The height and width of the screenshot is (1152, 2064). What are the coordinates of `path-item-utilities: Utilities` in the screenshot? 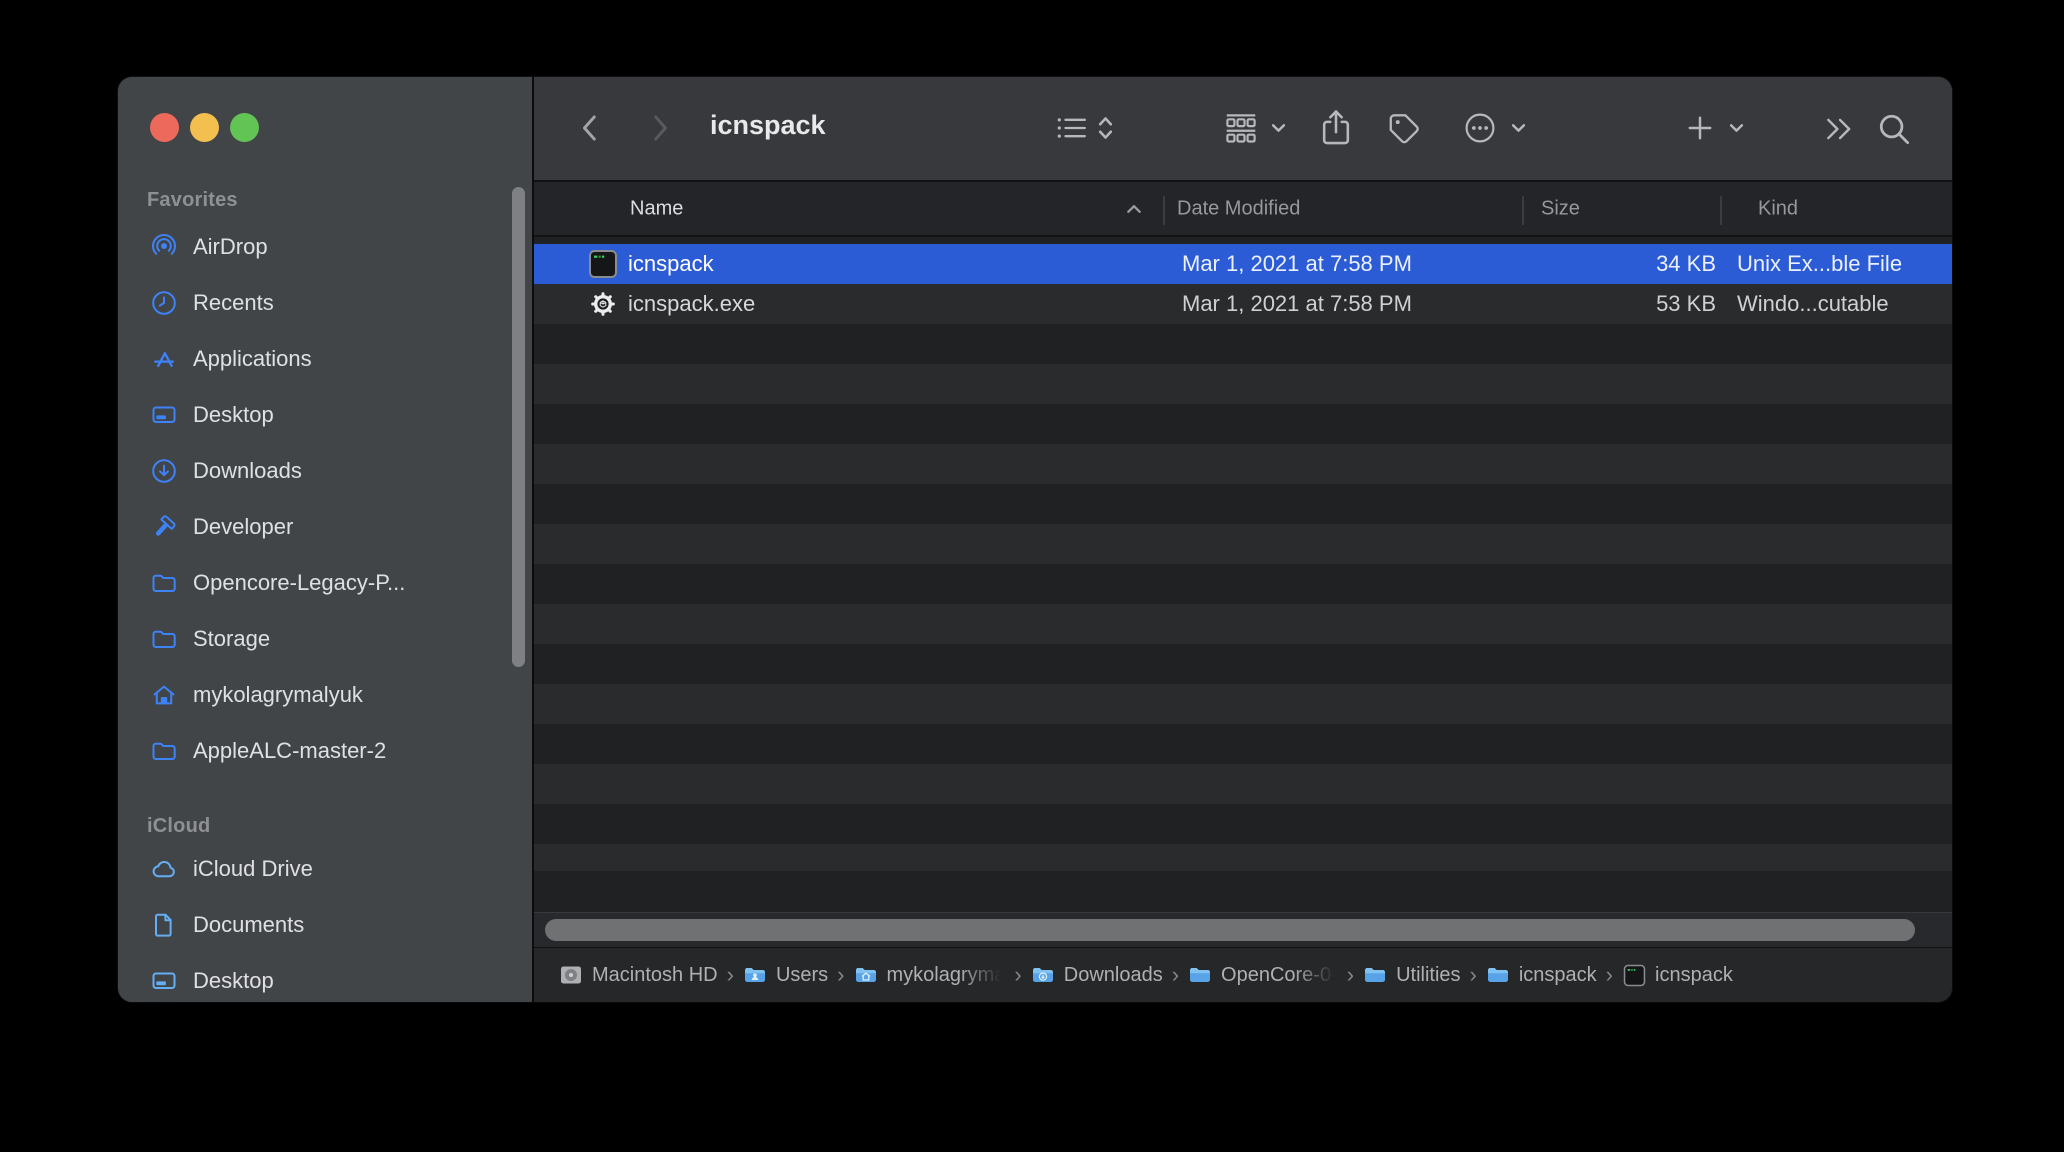 It's located at (1412, 975).